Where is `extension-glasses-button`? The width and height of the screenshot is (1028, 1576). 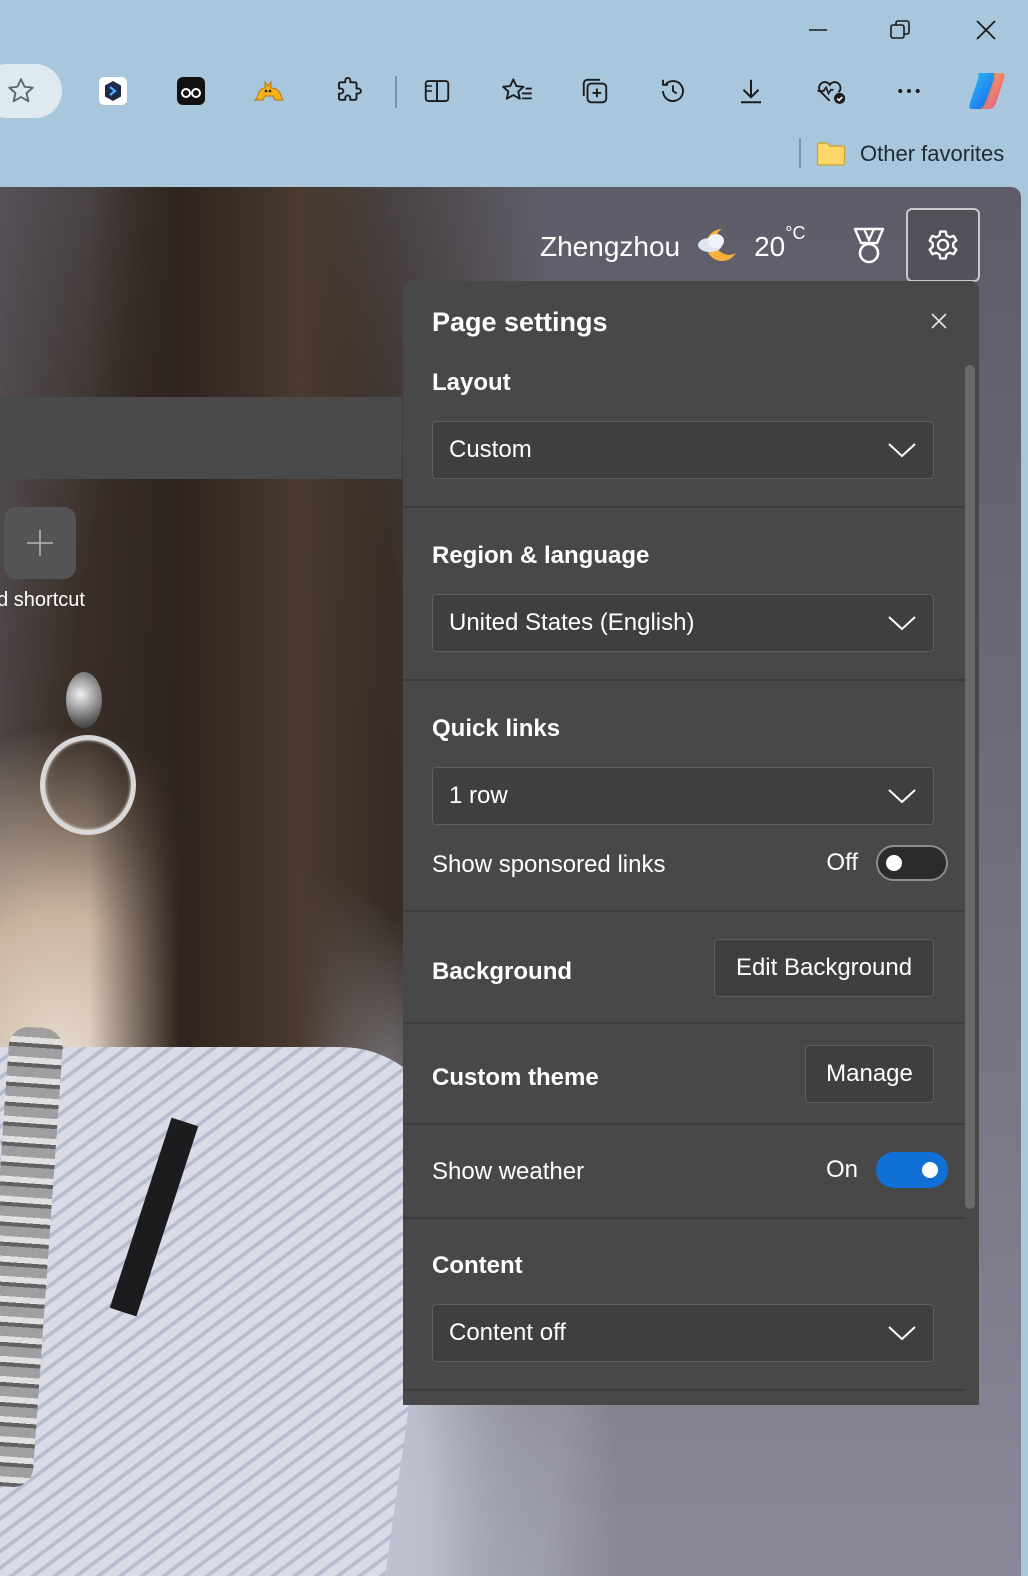 extension-glasses-button is located at coordinates (191, 91).